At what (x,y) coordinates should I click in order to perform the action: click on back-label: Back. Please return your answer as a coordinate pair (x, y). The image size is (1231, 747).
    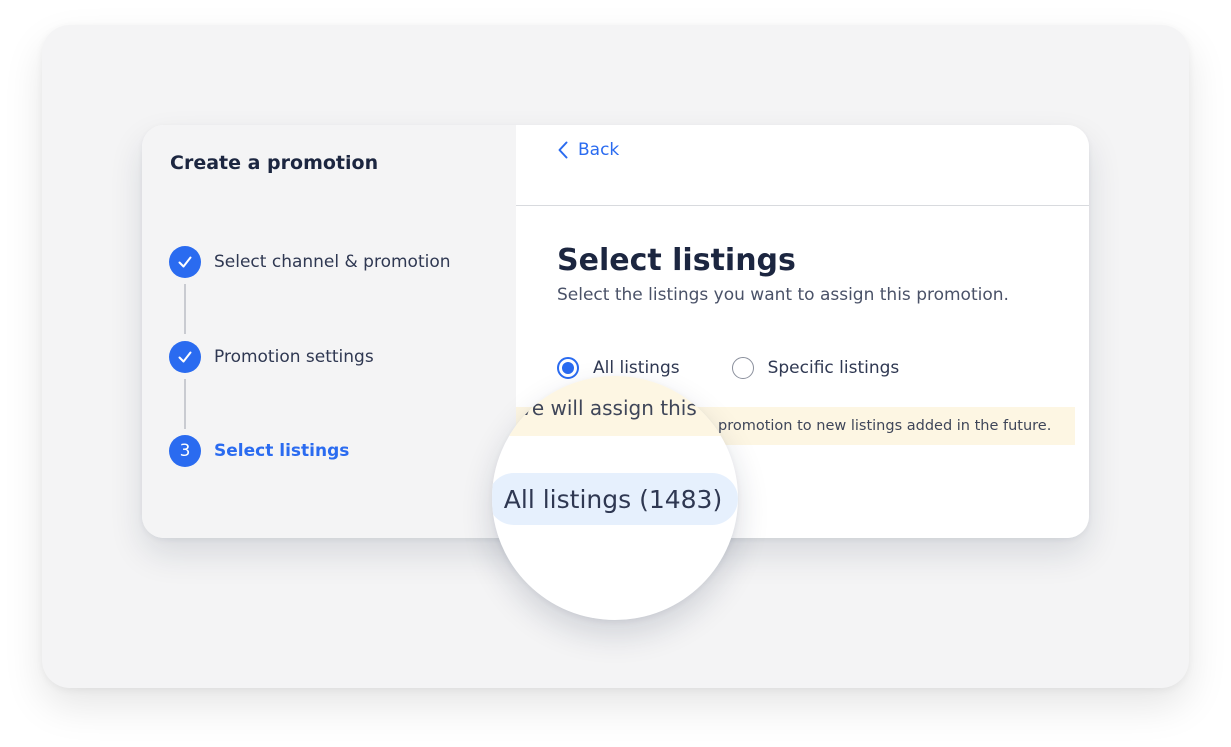
    Looking at the image, I should click on (599, 150).